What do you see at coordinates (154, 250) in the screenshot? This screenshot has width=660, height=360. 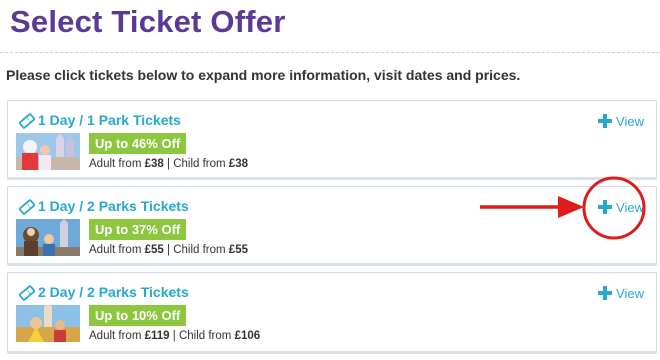 I see `adult-price: £55` at bounding box center [154, 250].